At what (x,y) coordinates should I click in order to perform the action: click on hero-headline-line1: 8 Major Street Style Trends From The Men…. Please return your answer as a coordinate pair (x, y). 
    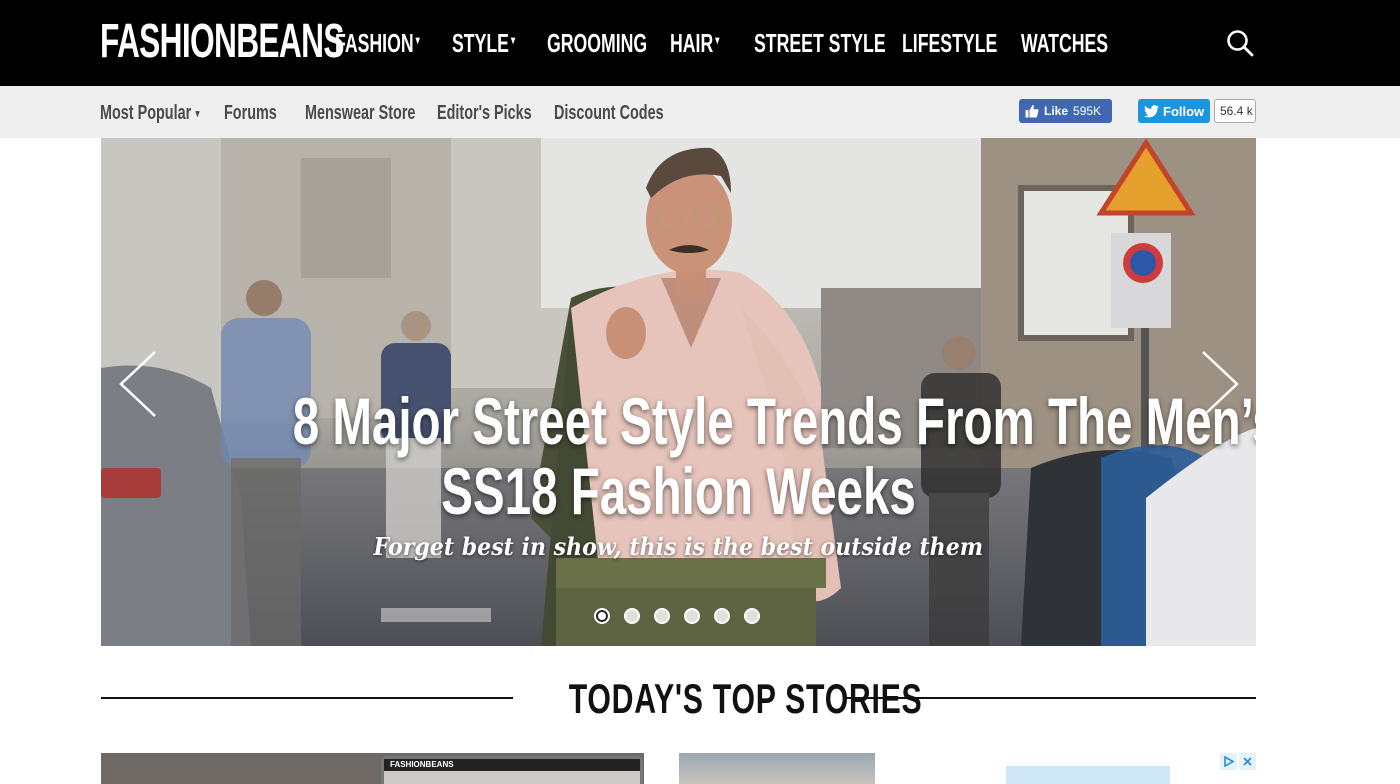
    Looking at the image, I should click on (774, 421).